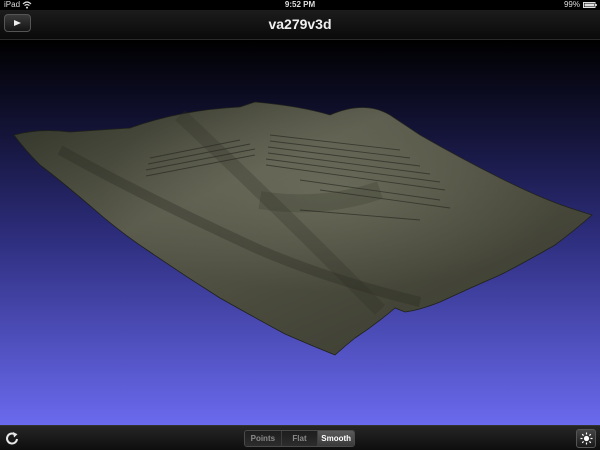  What do you see at coordinates (263, 438) in the screenshot?
I see `render-mode-points: Points` at bounding box center [263, 438].